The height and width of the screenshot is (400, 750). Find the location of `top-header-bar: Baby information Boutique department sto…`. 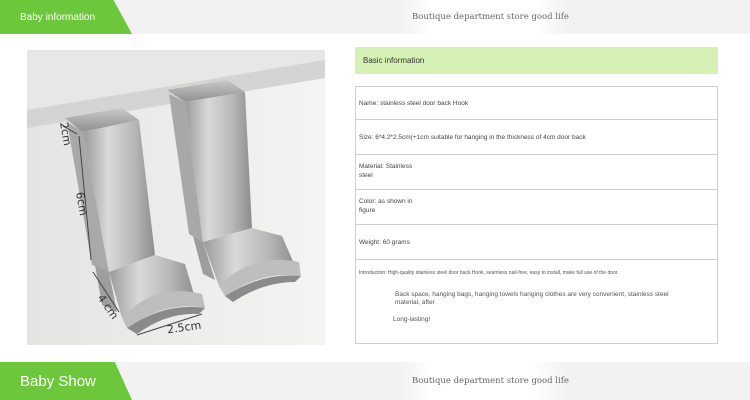

top-header-bar: Baby information Boutique department sto… is located at coordinates (375, 17).